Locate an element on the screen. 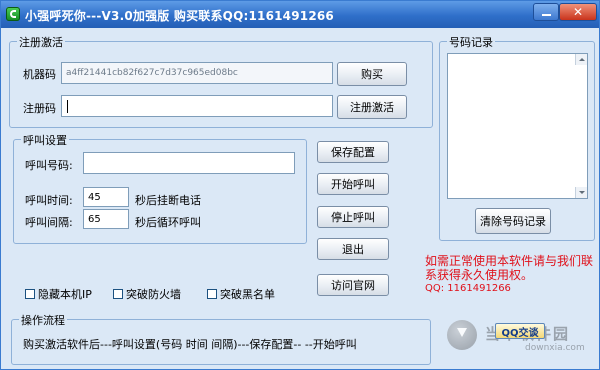 Image resolution: width=600 pixels, height=370 pixels. blacklist-checkbox: 突破黑名单 is located at coordinates (241, 294).